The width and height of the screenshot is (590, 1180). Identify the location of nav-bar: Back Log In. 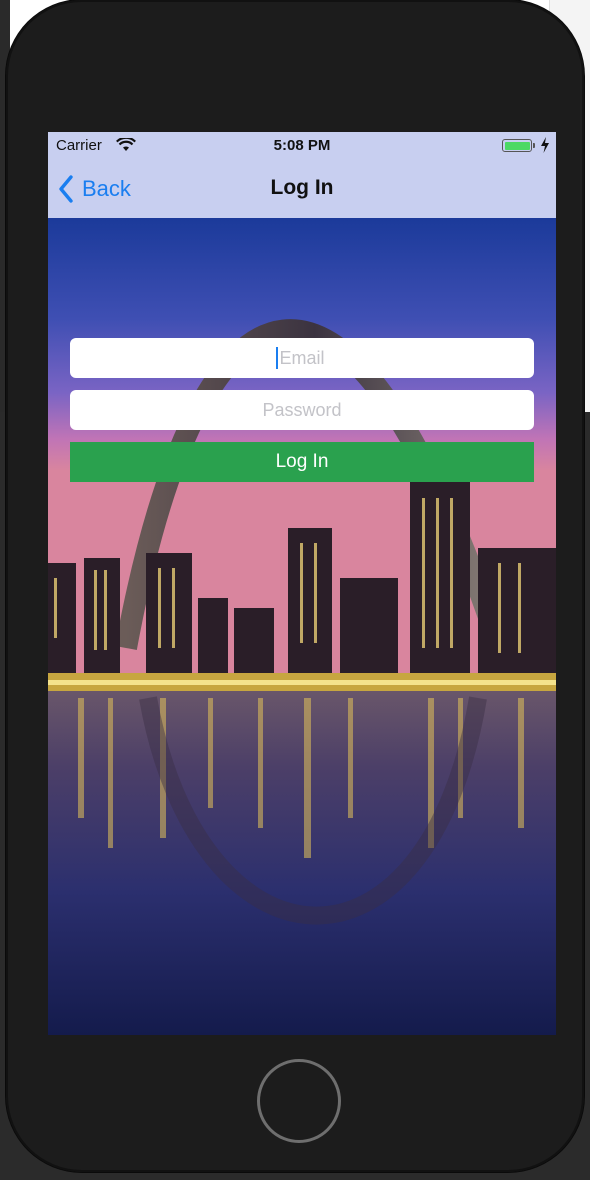
(302, 189).